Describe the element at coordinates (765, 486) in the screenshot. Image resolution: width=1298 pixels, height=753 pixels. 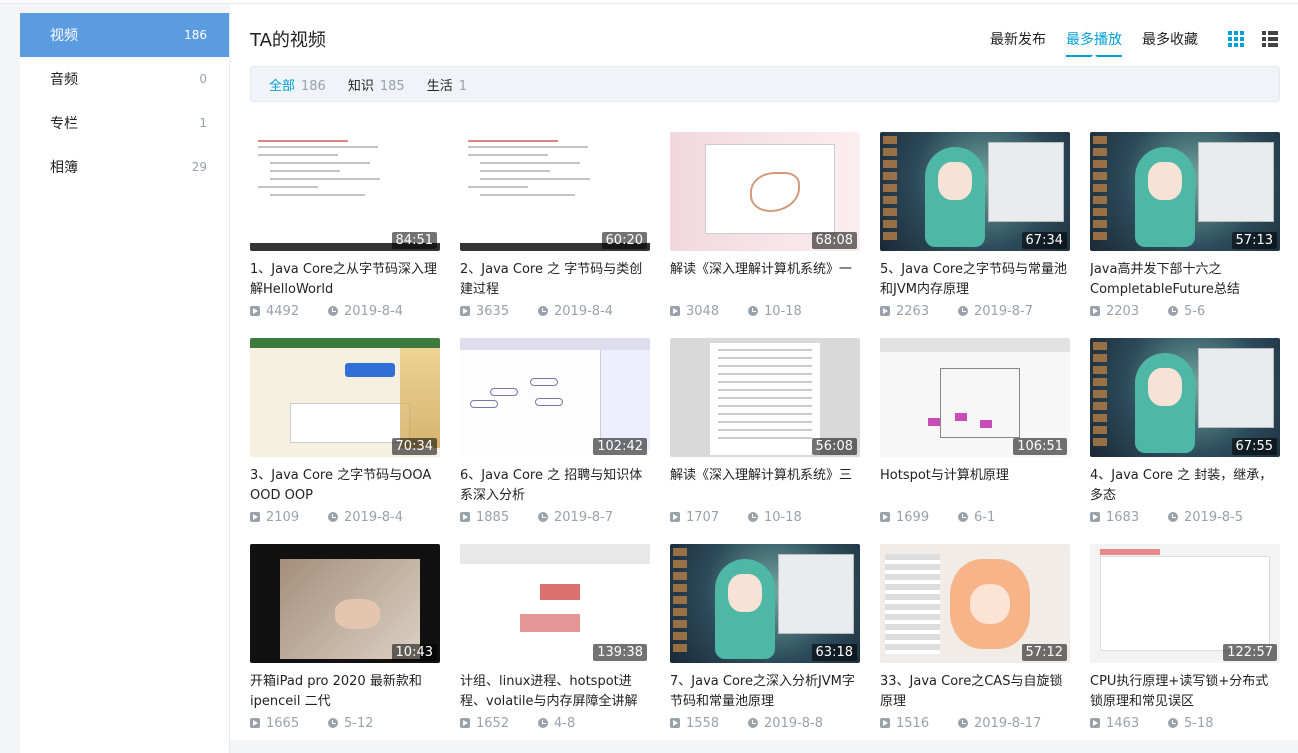
I see `video-title: 解读《深入理解计算机系统》三` at that location.